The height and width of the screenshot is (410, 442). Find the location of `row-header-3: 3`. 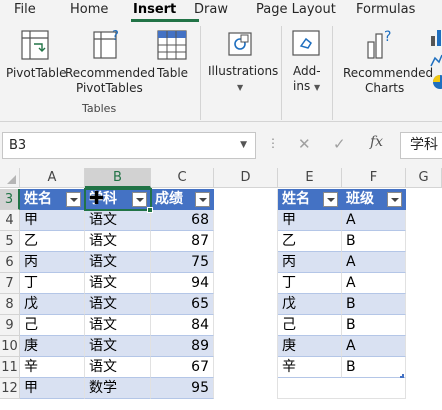

row-header-3: 3 is located at coordinates (10, 199).